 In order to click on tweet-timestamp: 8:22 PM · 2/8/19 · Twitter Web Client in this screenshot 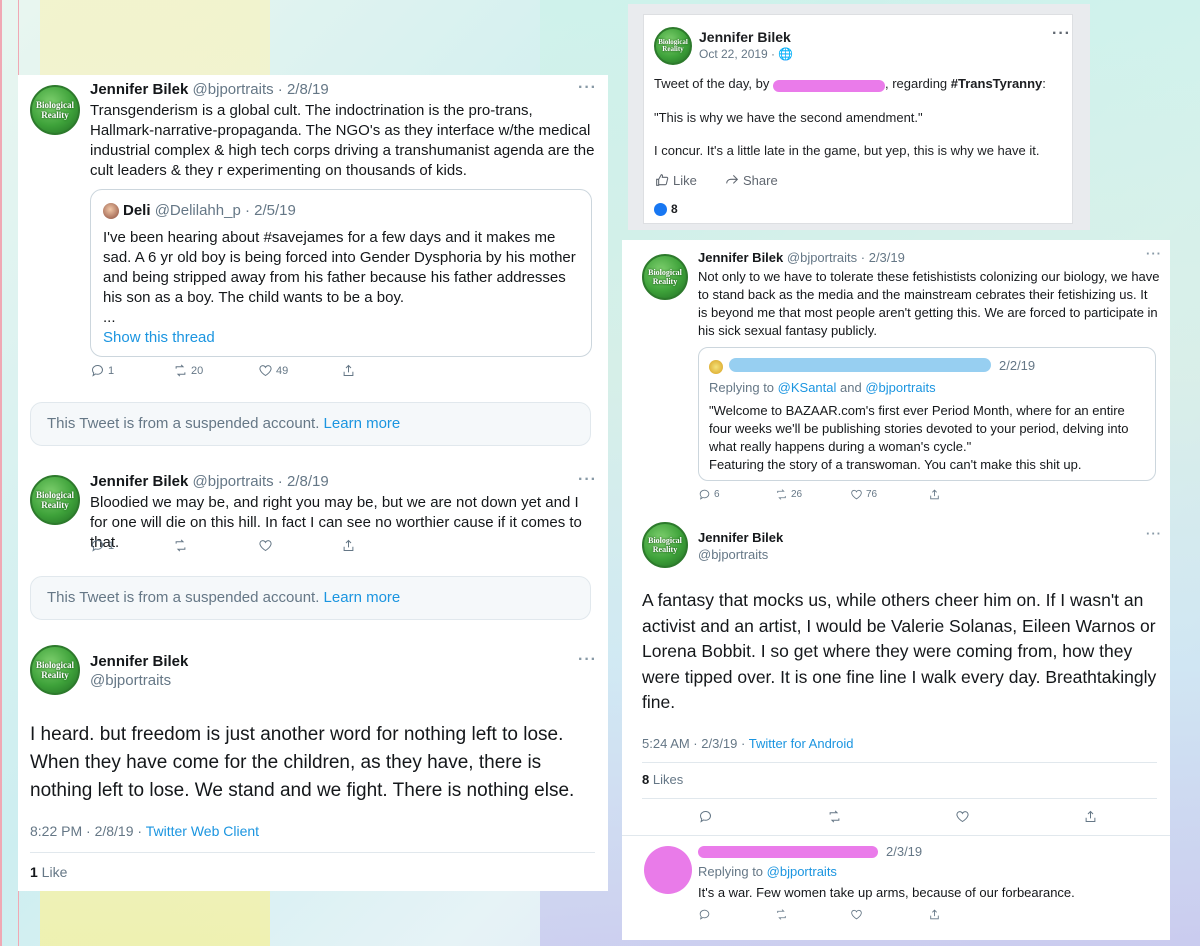, I will do `click(144, 831)`.